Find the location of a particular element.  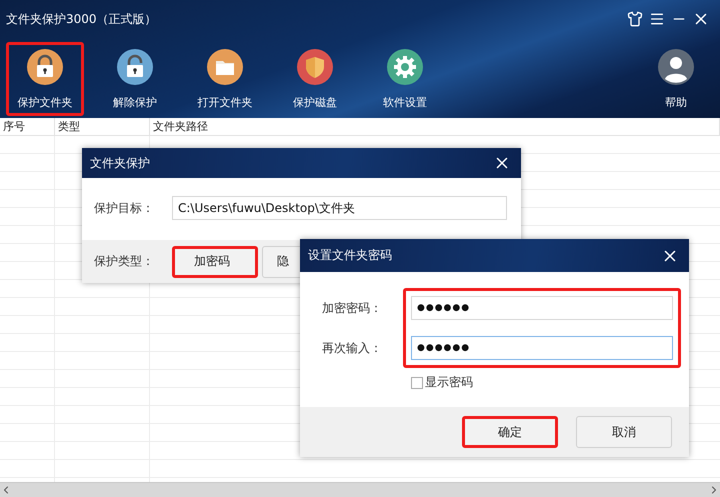

window-title: 文件夹保护3000（正式版） is located at coordinates (82, 19).